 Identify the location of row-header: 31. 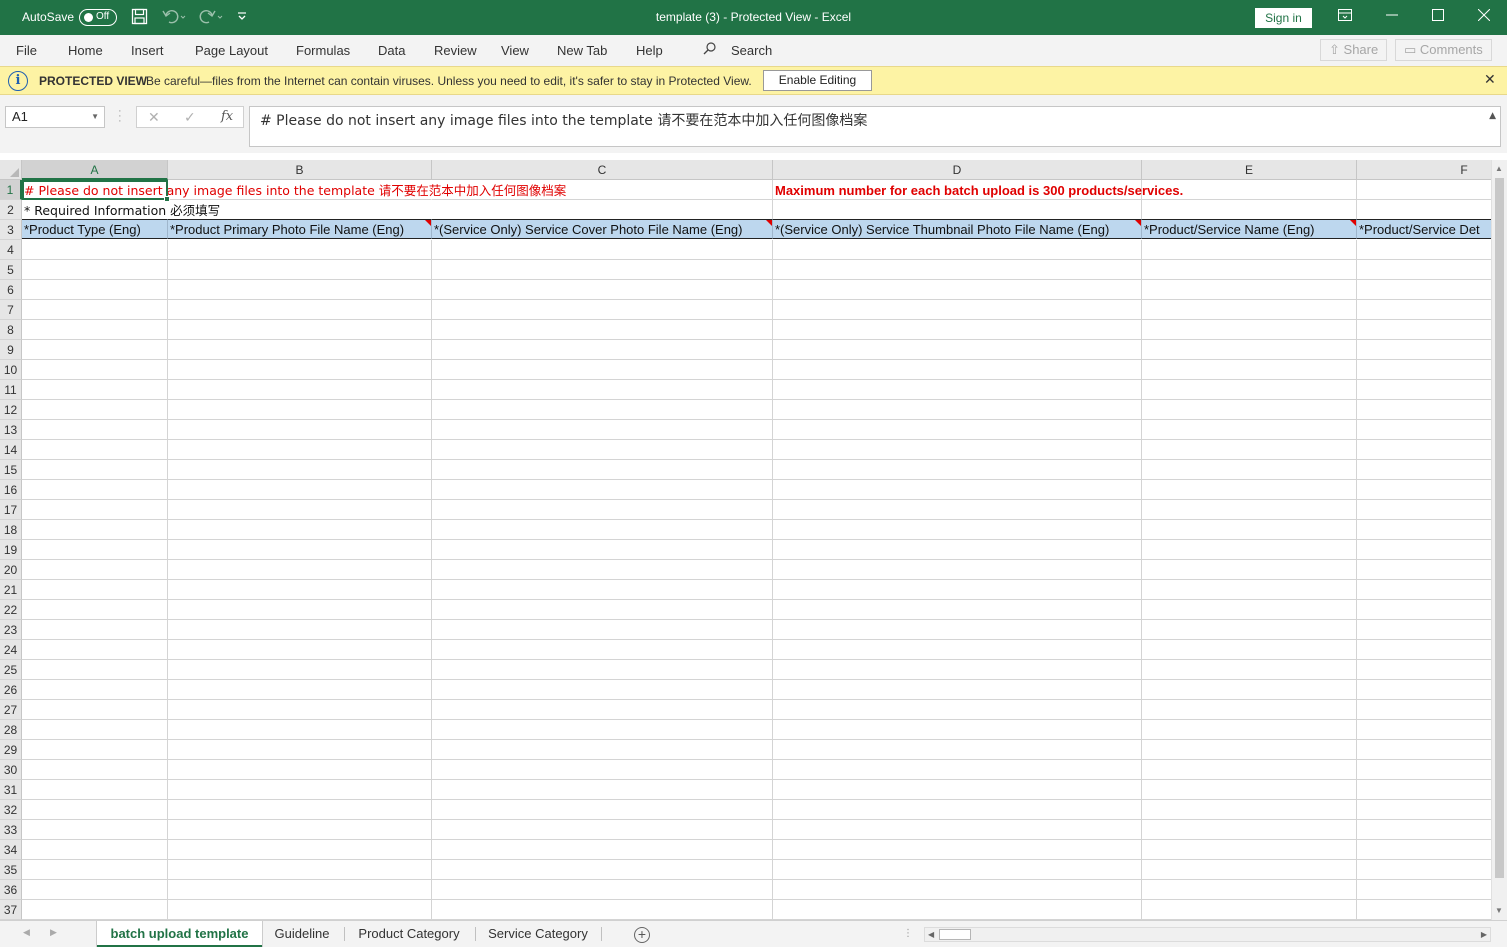
(11, 790).